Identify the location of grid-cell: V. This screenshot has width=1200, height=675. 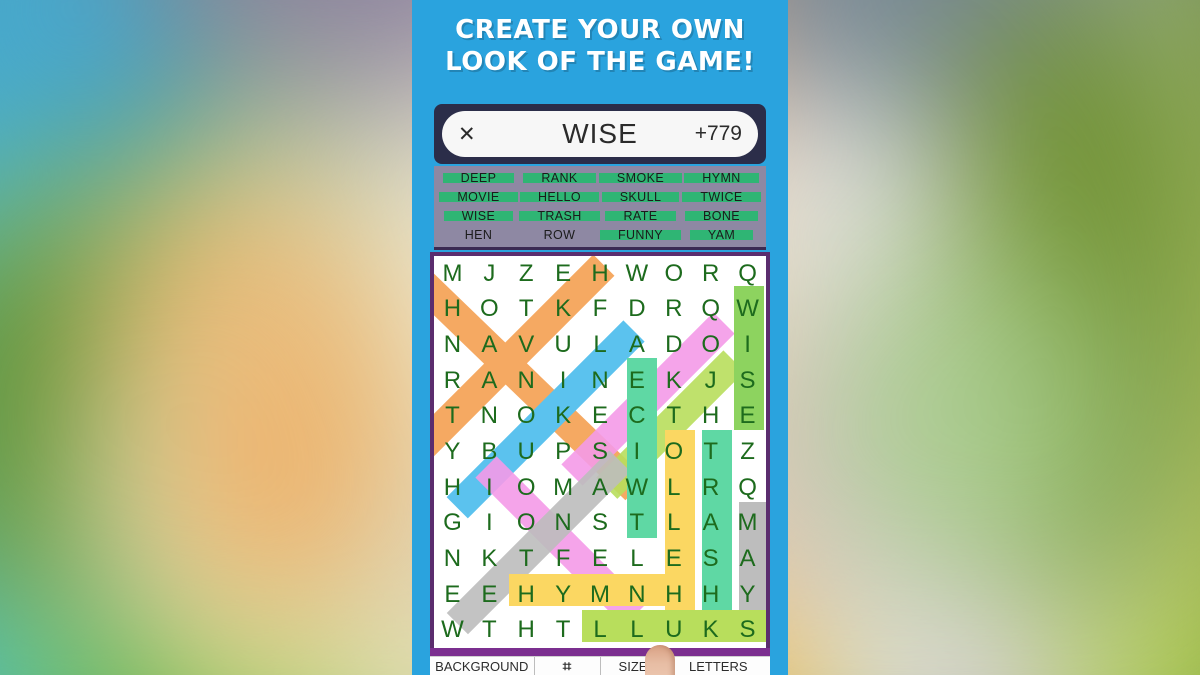
(526, 345).